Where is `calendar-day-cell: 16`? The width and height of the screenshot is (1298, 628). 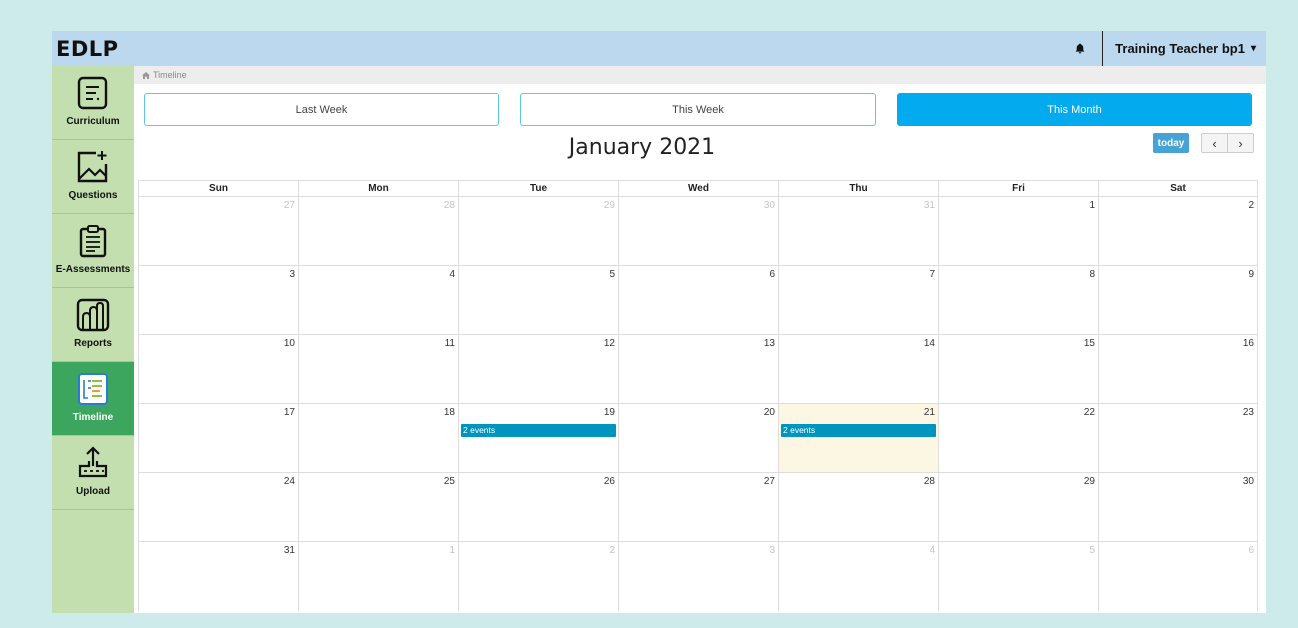 calendar-day-cell: 16 is located at coordinates (1178, 369).